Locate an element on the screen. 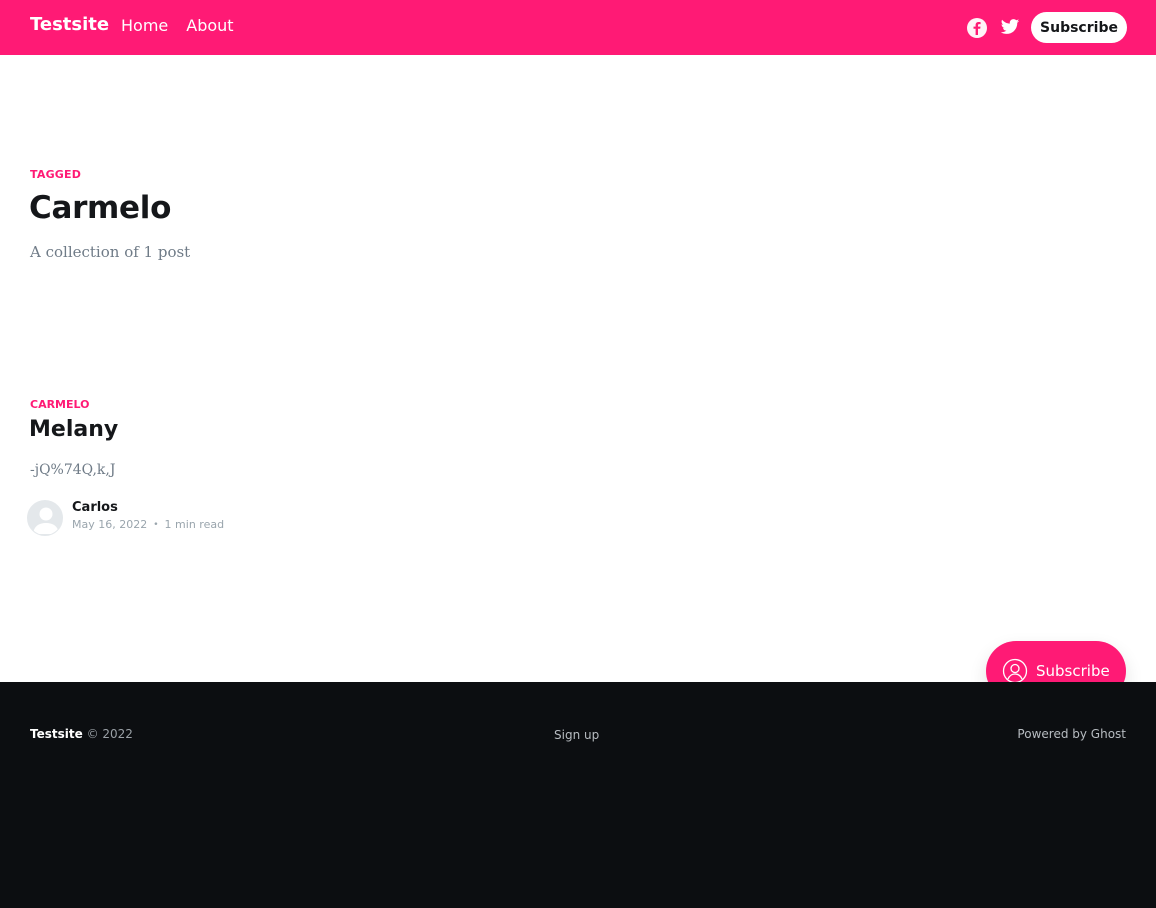 The image size is (1156, 908). footer-copyright-text: © 2022 is located at coordinates (109, 734).